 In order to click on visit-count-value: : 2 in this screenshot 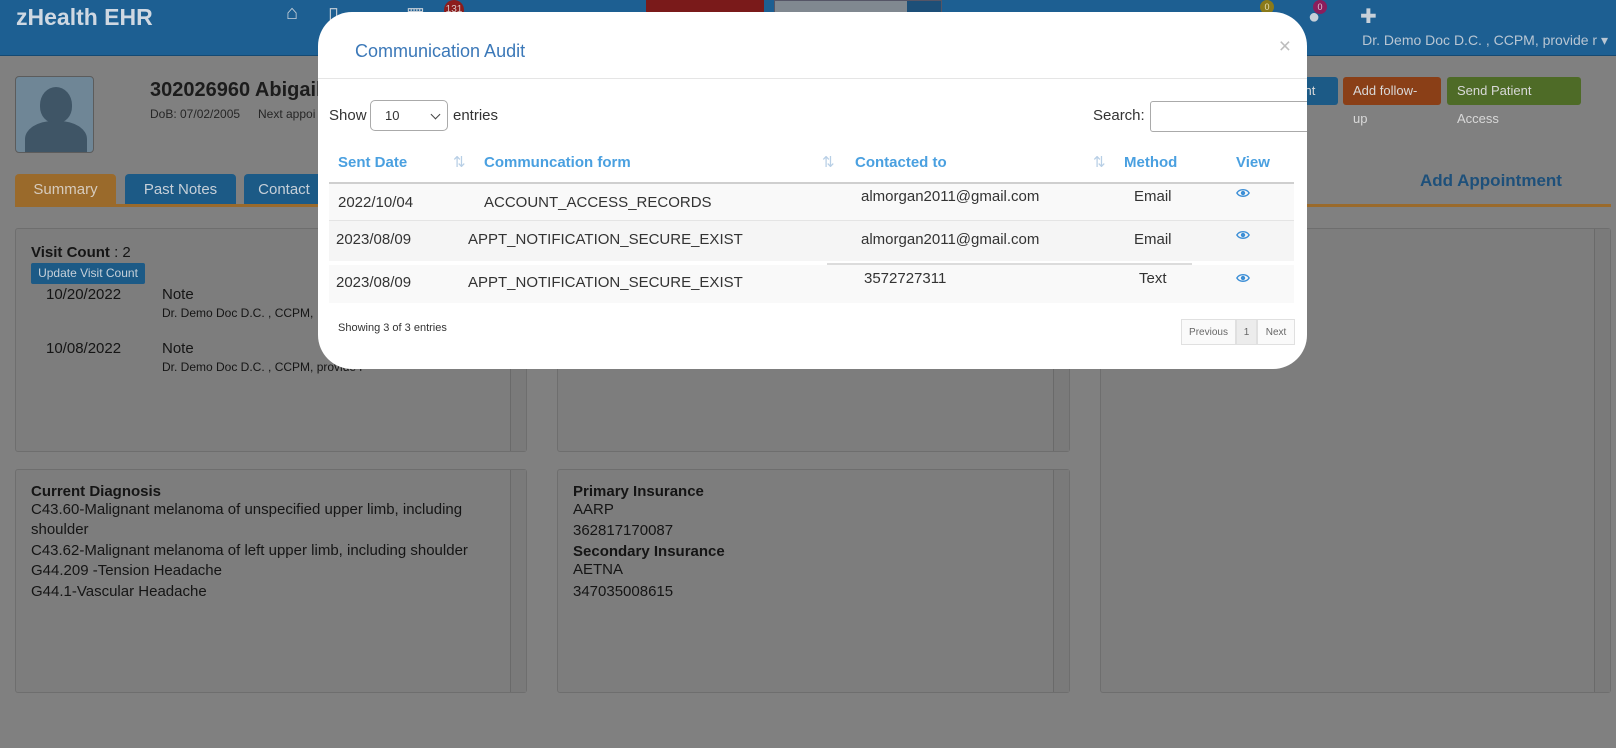, I will do `click(122, 252)`.